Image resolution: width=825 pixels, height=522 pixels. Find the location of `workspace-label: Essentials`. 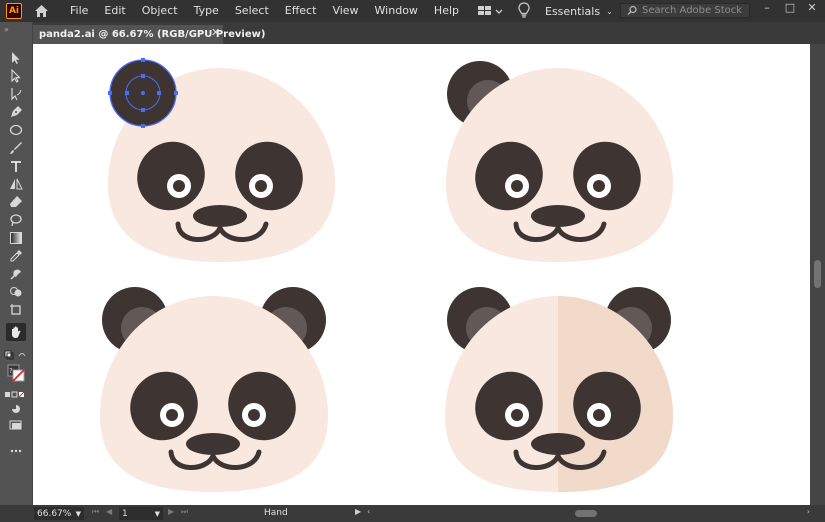

workspace-label: Essentials is located at coordinates (573, 11).